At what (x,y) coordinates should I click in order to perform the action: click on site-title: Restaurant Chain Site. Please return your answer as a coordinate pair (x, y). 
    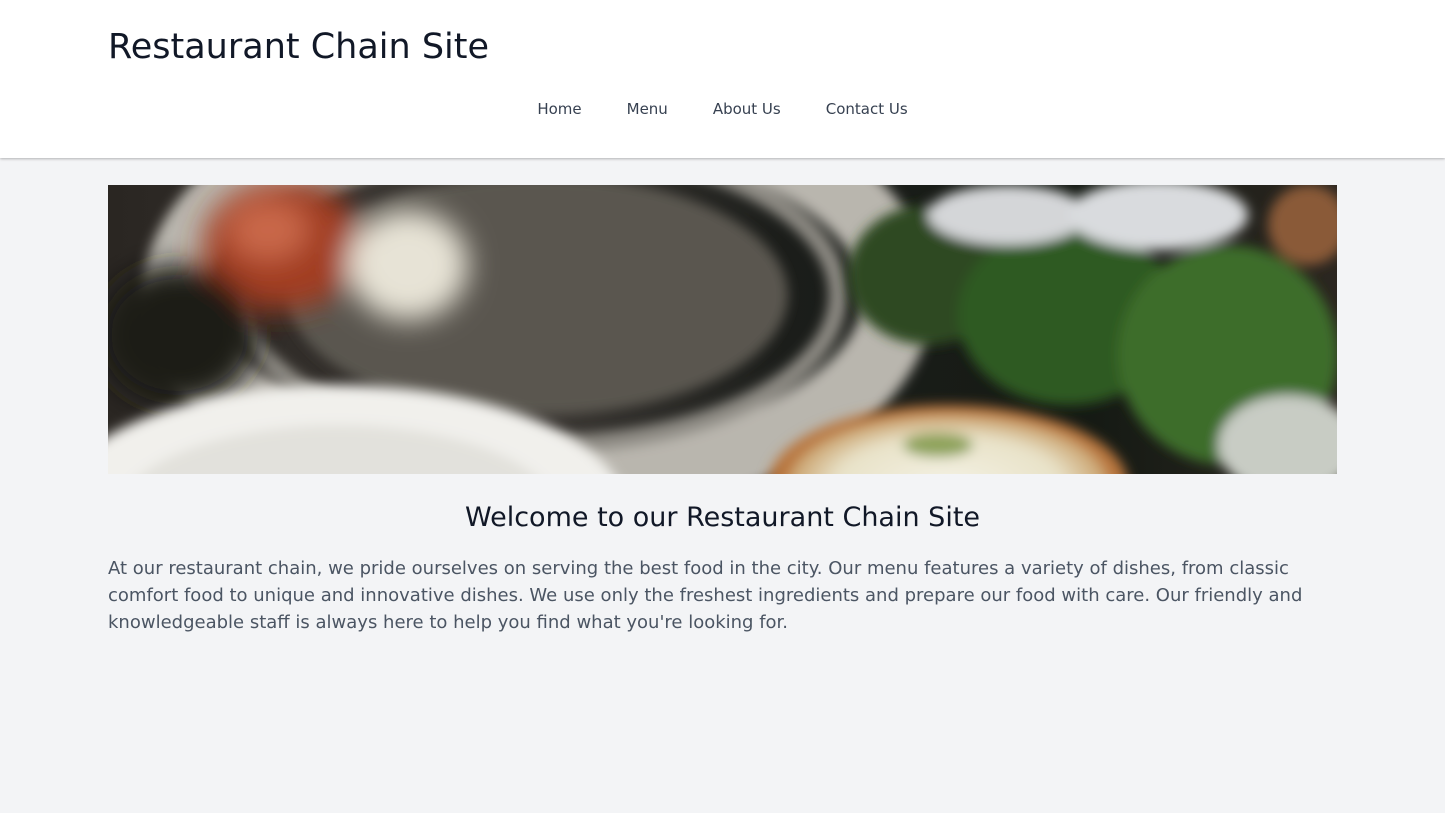
    Looking at the image, I should click on (298, 47).